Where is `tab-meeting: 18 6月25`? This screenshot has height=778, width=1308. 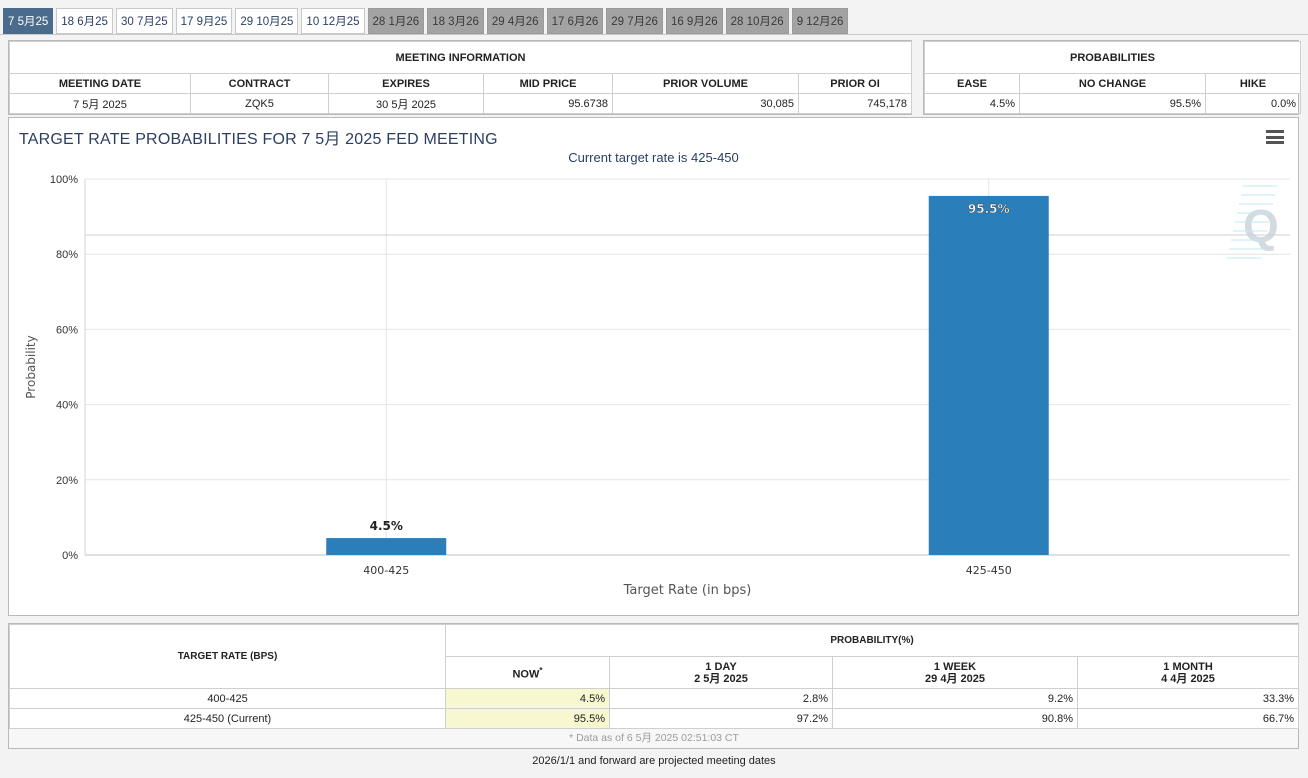 tab-meeting: 18 6月25 is located at coordinates (84, 21).